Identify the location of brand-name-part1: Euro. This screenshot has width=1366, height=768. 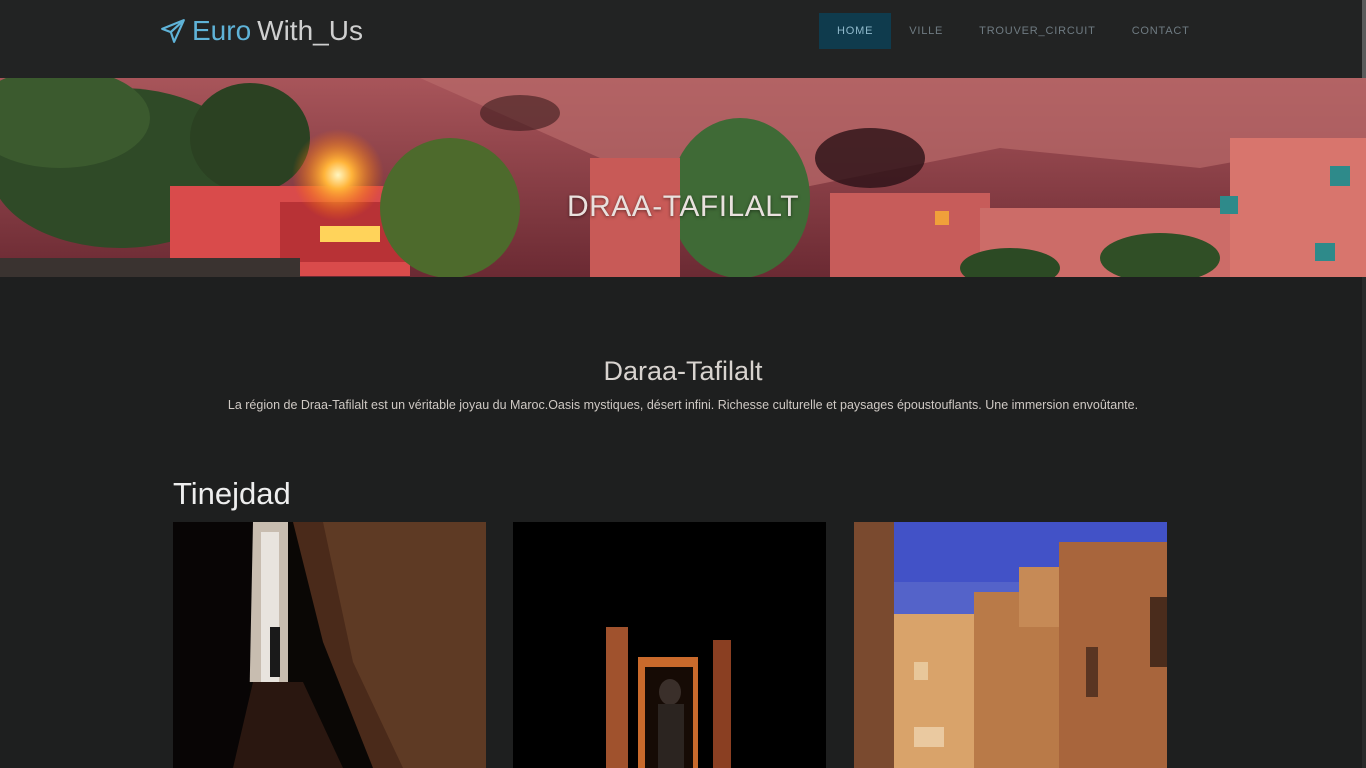
(222, 30).